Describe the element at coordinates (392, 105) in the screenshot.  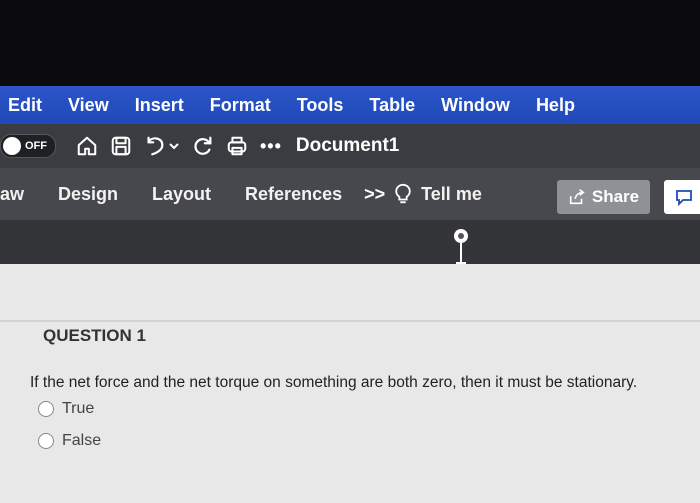
I see `menu-table: Table` at that location.